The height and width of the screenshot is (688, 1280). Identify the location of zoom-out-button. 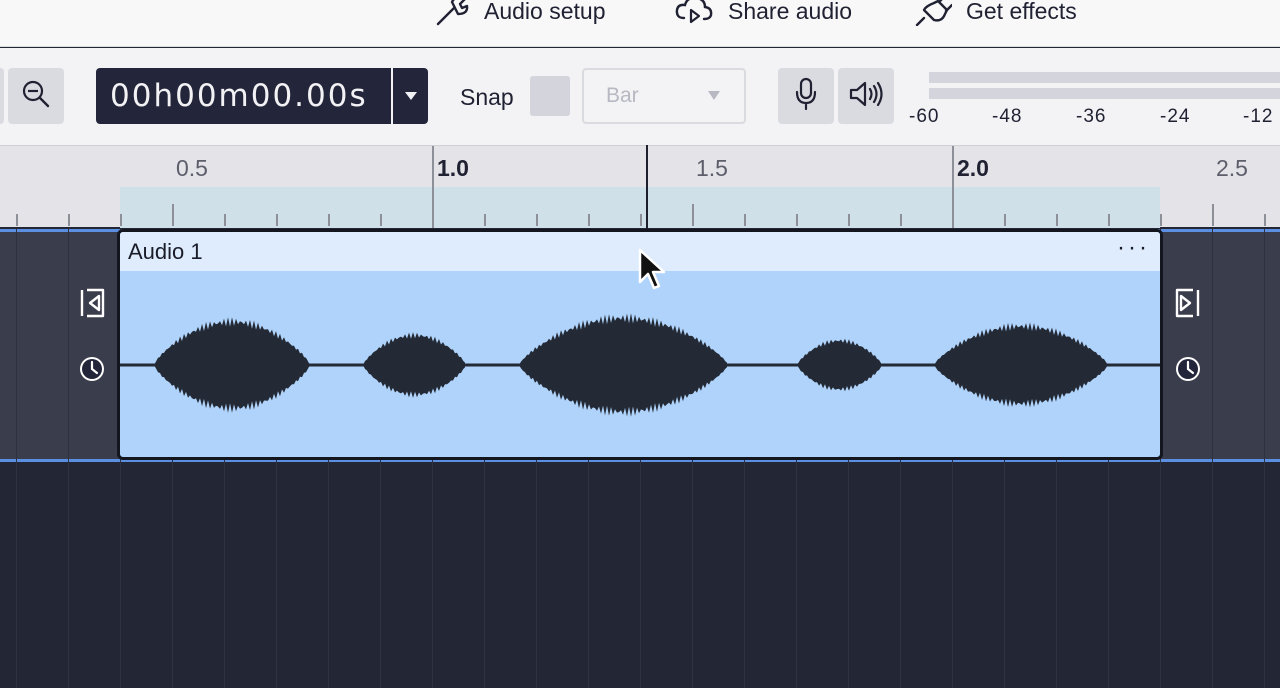
(36, 96).